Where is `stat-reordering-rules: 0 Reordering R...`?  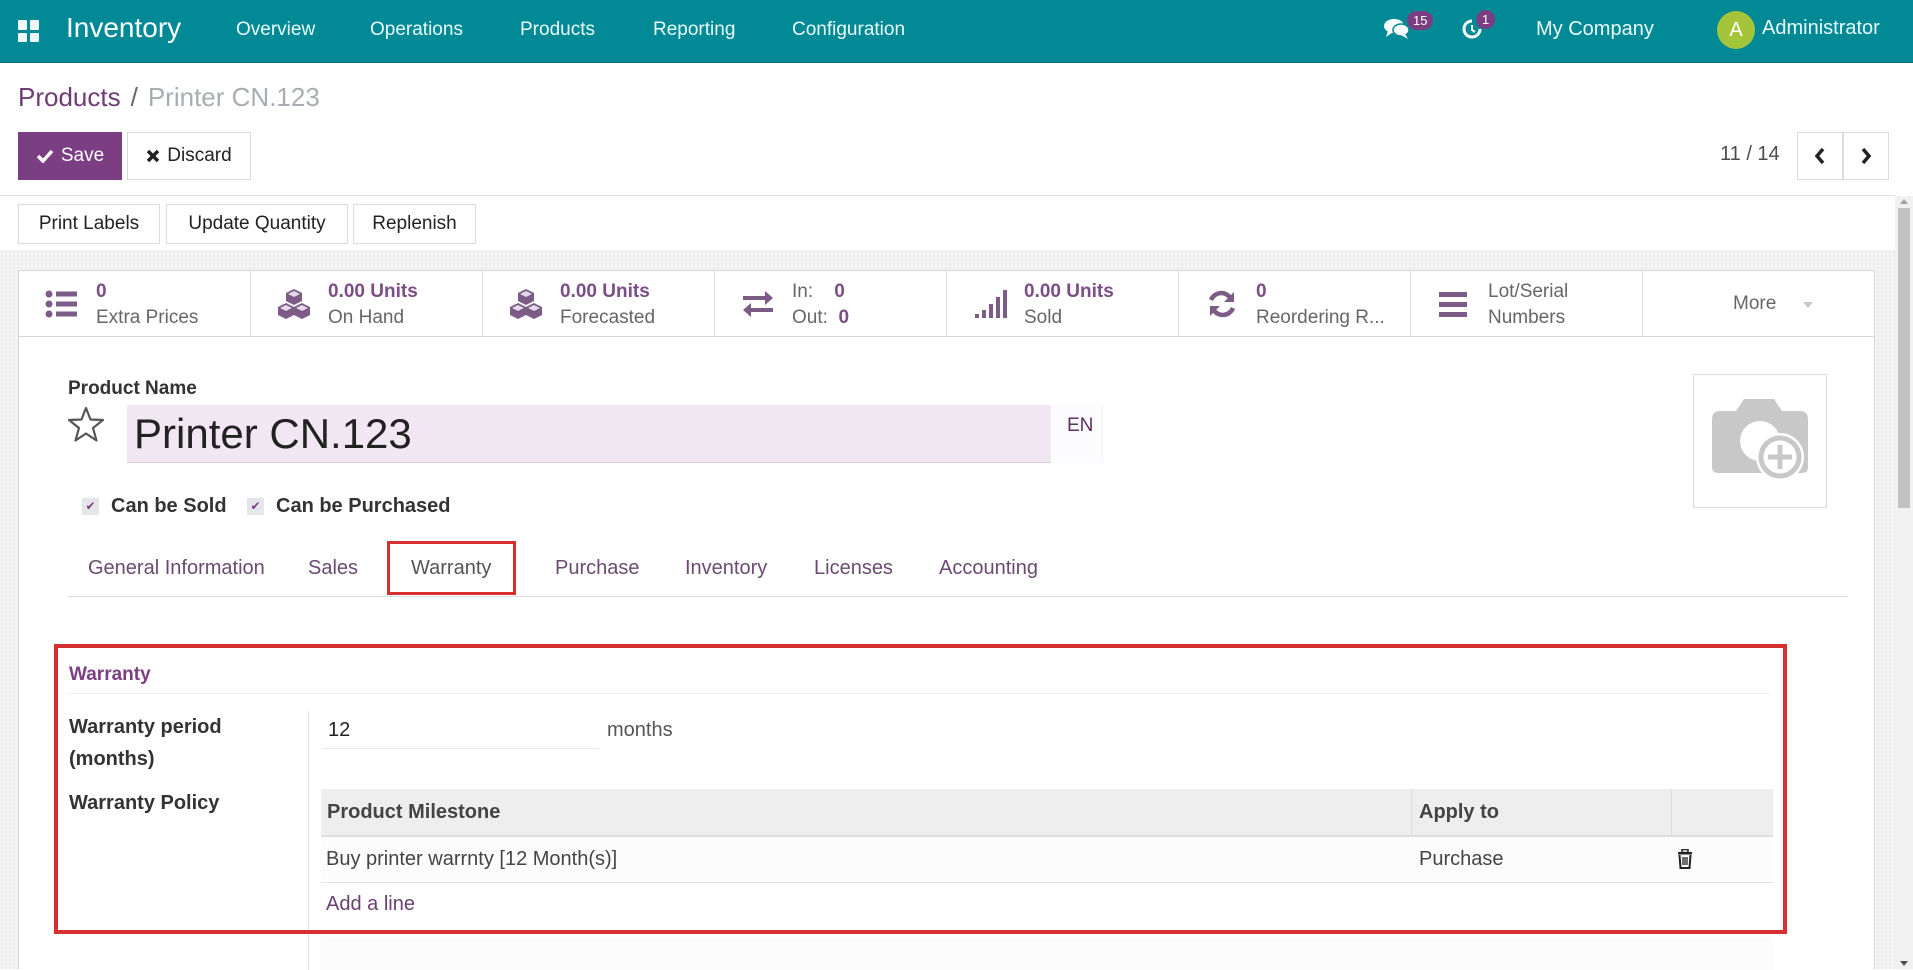
stat-reordering-rules: 0 Reordering R... is located at coordinates (1295, 304).